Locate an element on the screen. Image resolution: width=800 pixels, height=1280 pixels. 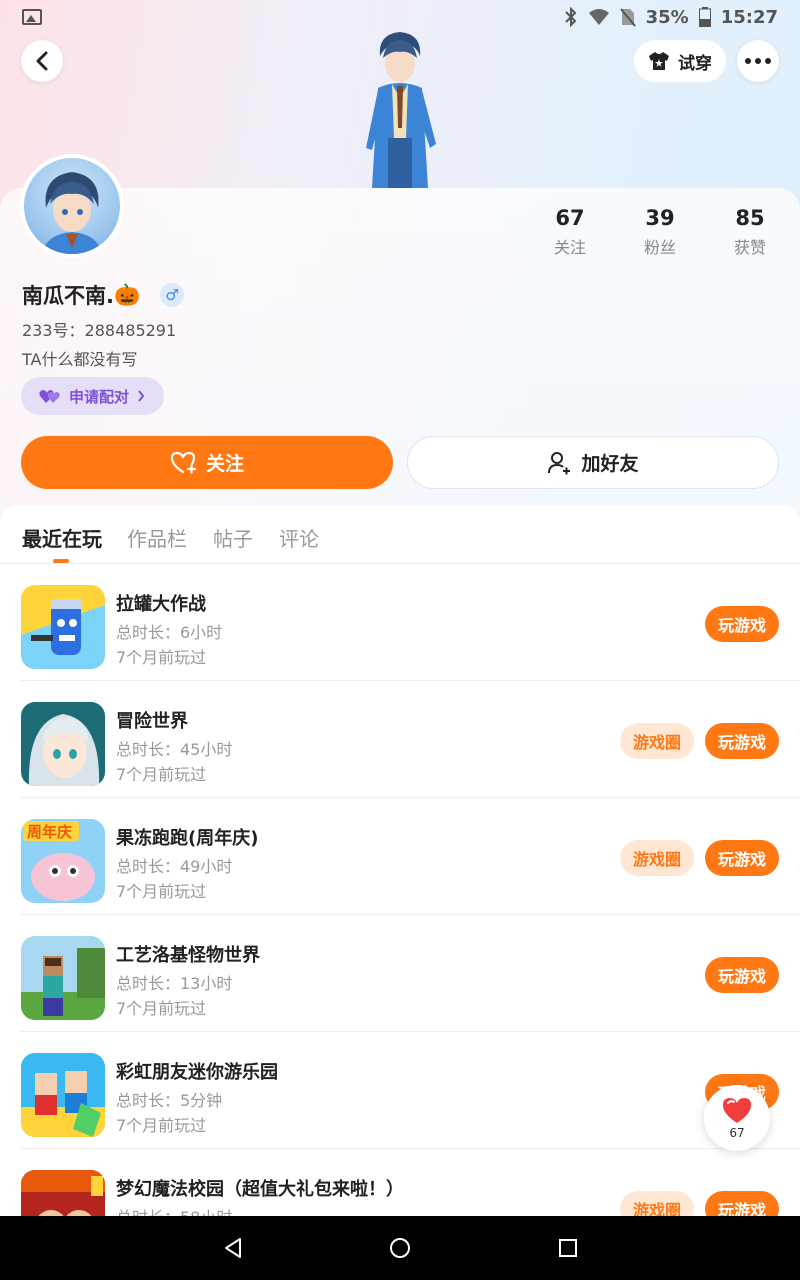
back-triangle-icon is located at coordinates (233, 1248).